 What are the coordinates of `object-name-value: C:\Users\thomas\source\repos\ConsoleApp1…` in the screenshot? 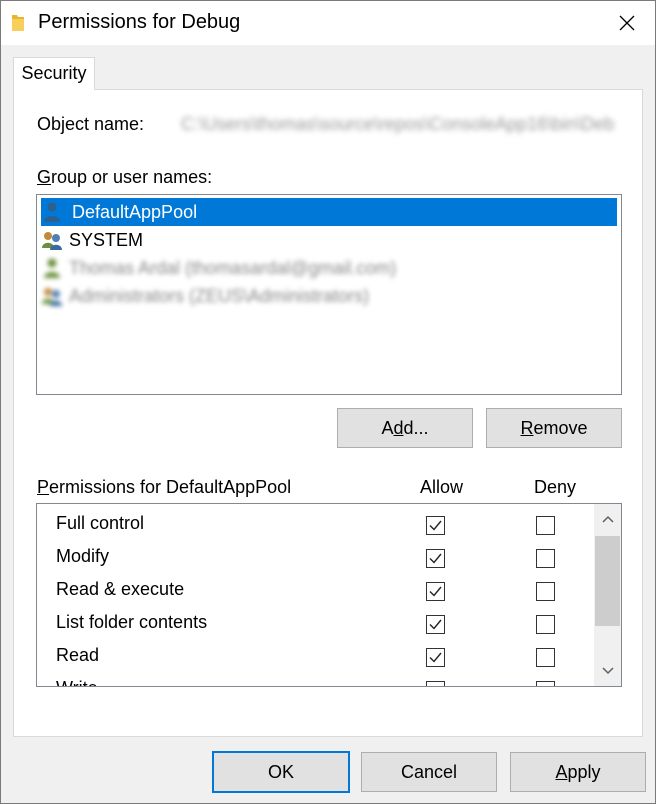 It's located at (398, 124).